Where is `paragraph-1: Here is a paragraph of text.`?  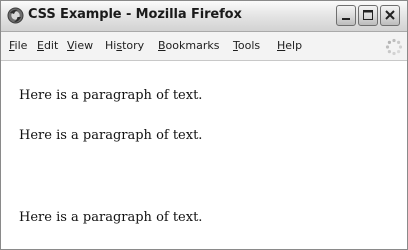 paragraph-1: Here is a paragraph of text. is located at coordinates (111, 95).